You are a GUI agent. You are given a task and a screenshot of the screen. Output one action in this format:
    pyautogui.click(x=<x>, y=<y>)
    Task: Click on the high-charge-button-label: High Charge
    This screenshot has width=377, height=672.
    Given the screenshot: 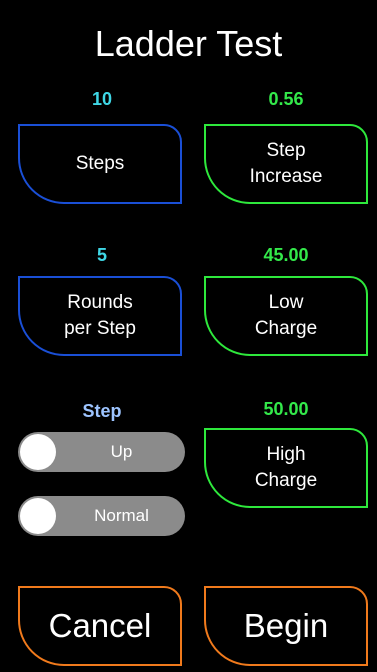 What is the action you would take?
    pyautogui.click(x=286, y=467)
    